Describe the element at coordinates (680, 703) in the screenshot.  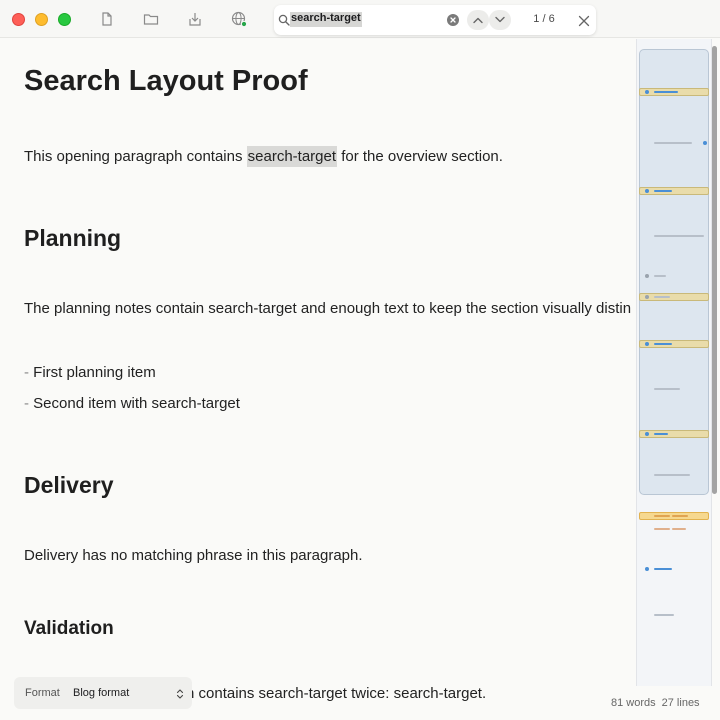
I see `line-count: 27 lines` at that location.